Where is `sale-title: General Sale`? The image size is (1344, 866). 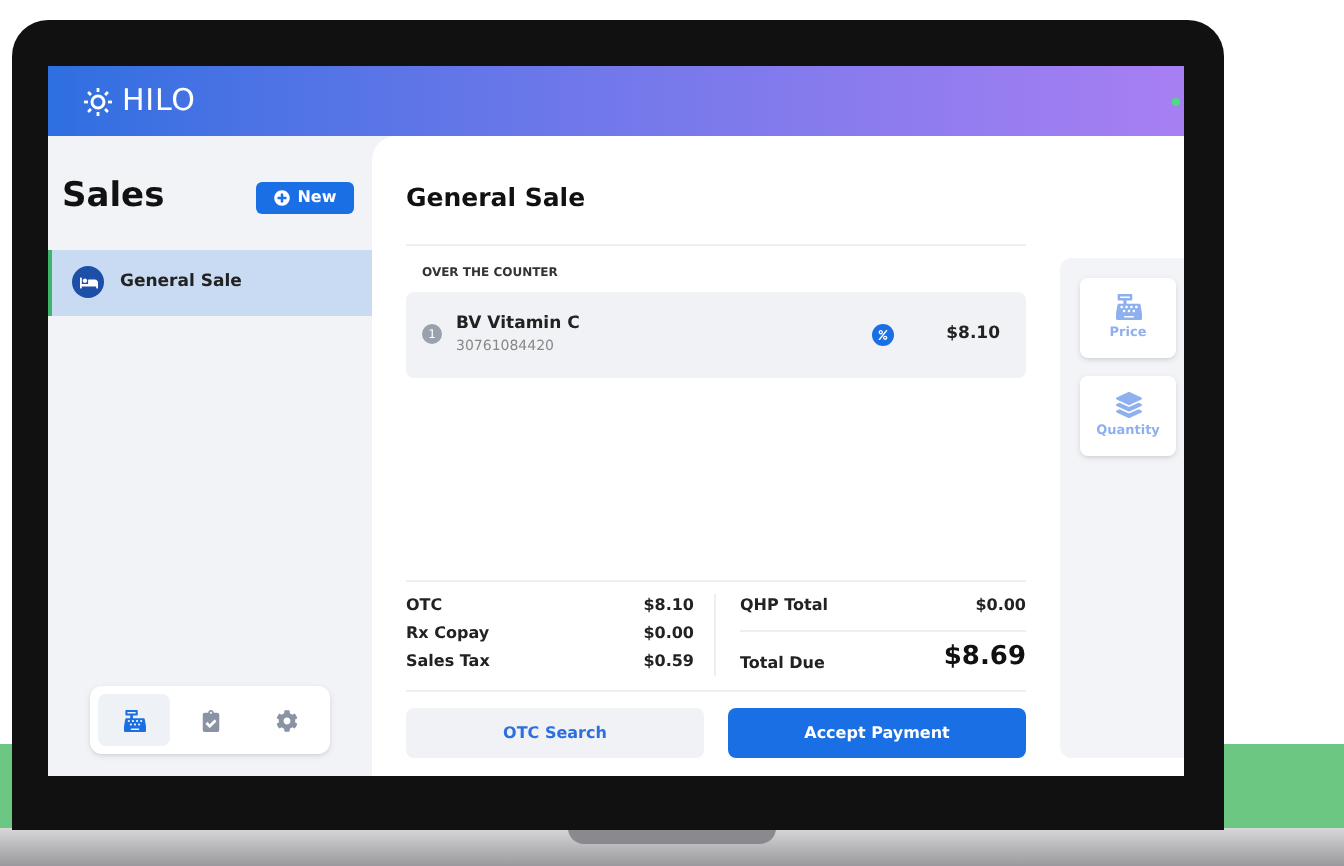 sale-title: General Sale is located at coordinates (716, 191).